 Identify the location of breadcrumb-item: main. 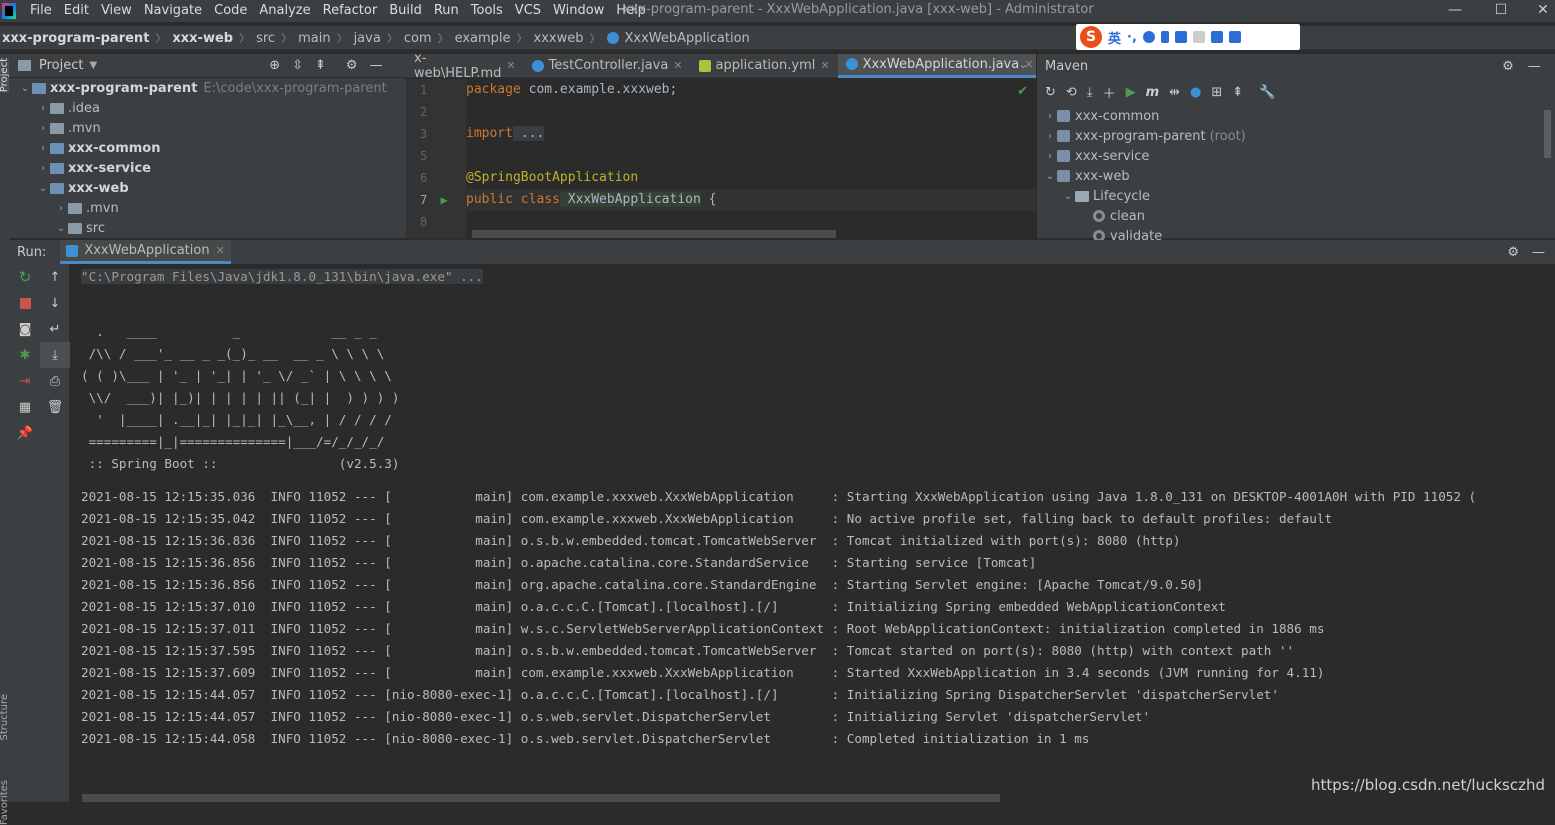
(314, 38).